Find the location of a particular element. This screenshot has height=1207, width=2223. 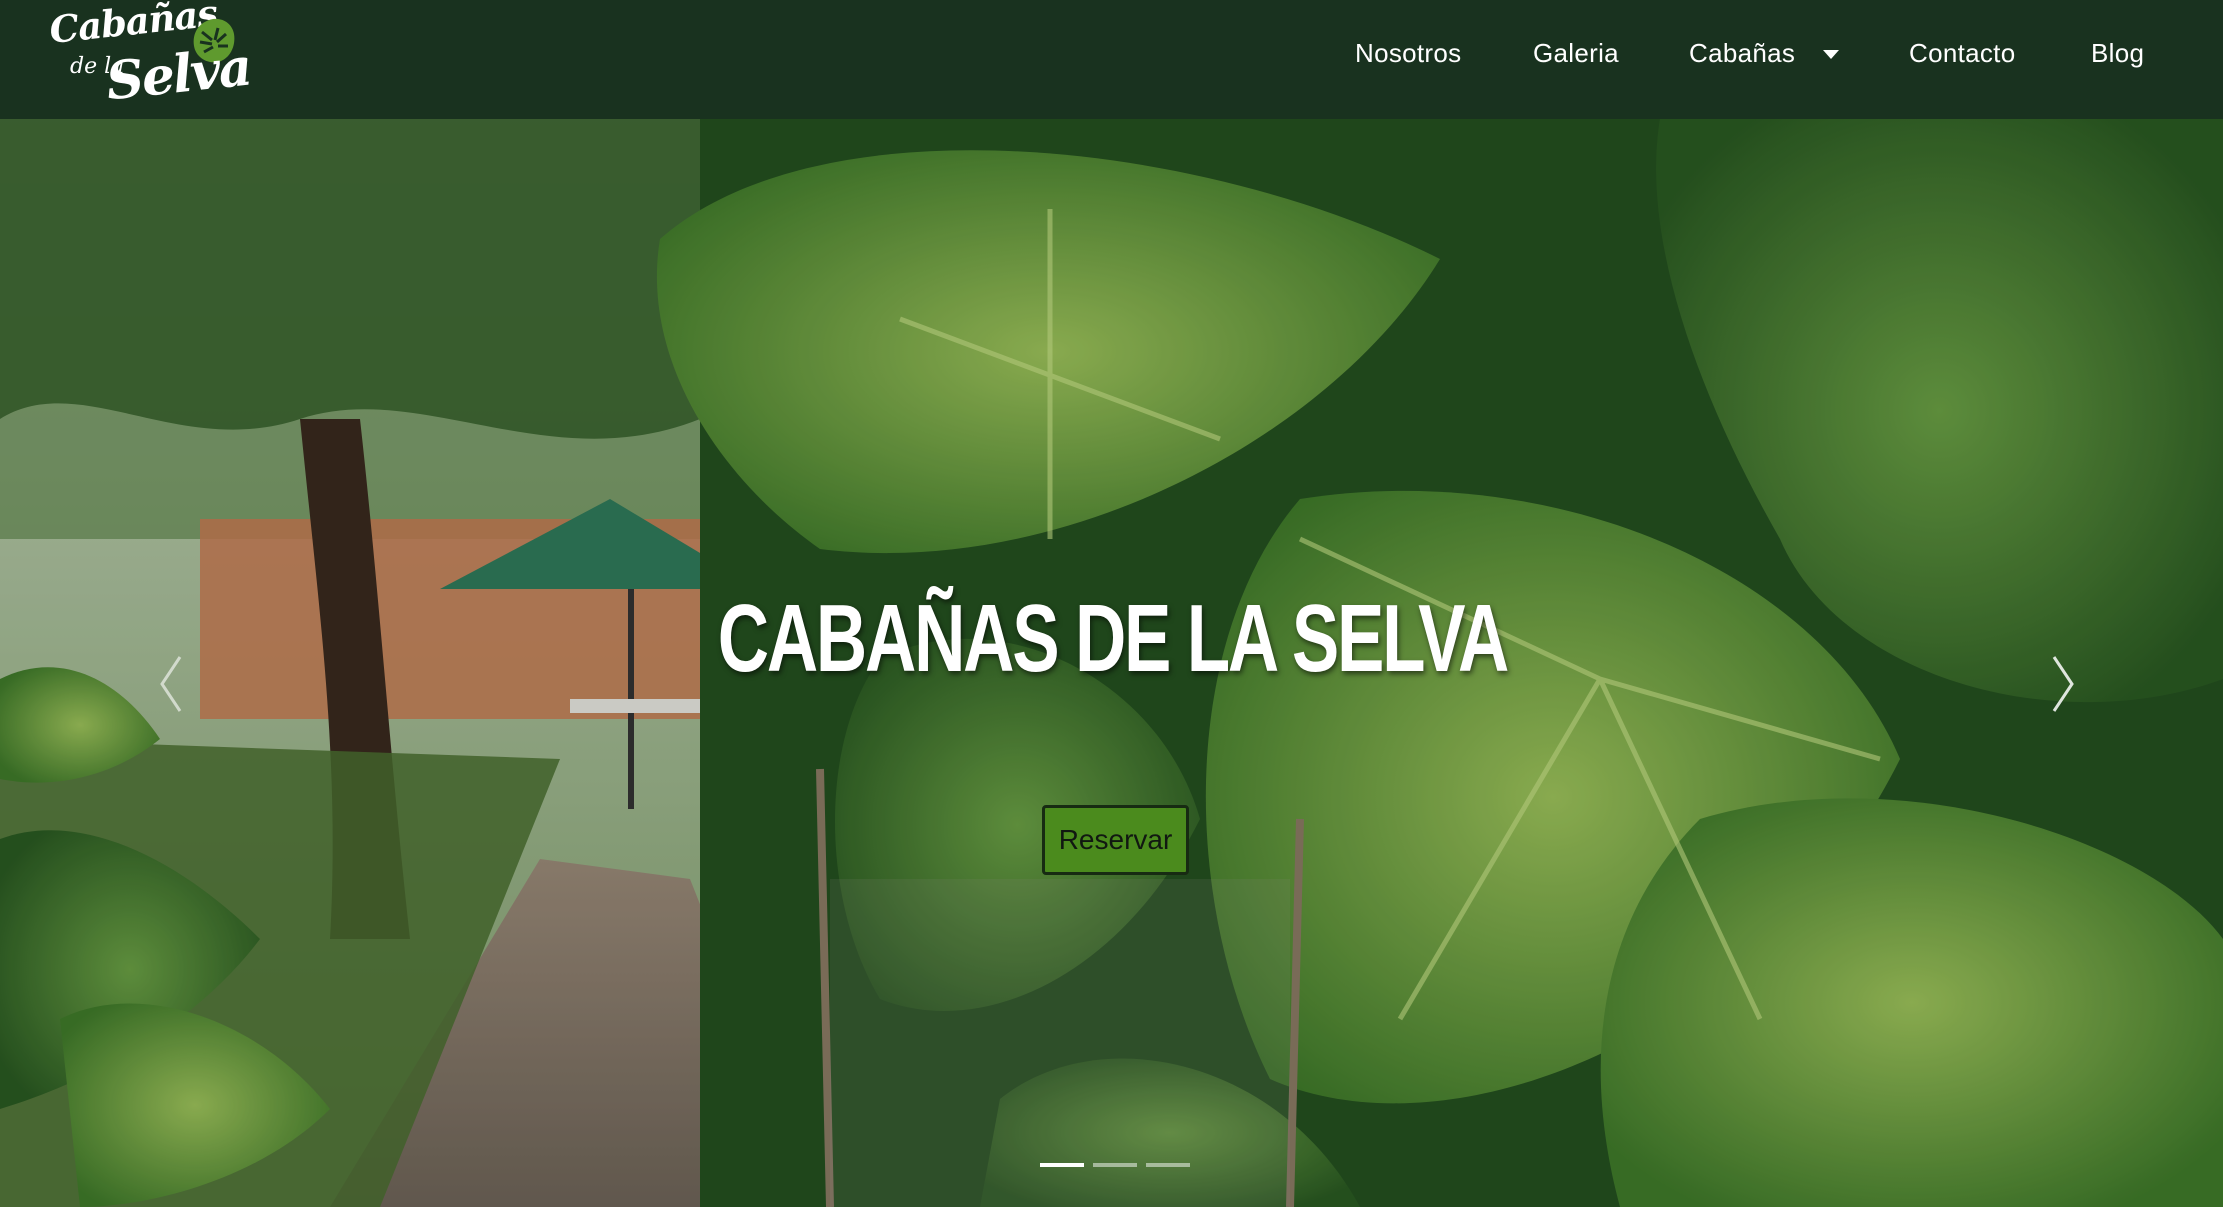

carousel-next-button is located at coordinates (2064, 684).